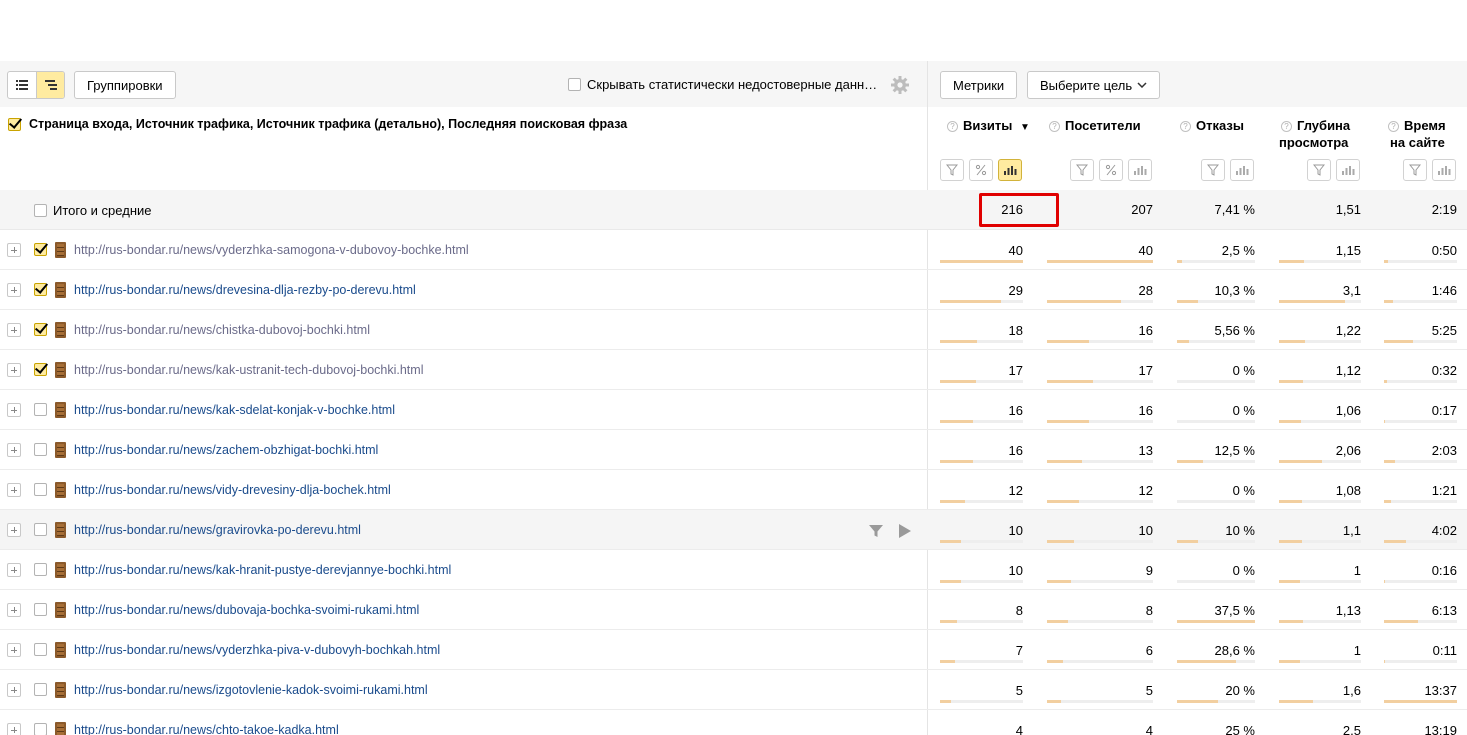  I want to click on cell-visits: 29, so click(1015, 290).